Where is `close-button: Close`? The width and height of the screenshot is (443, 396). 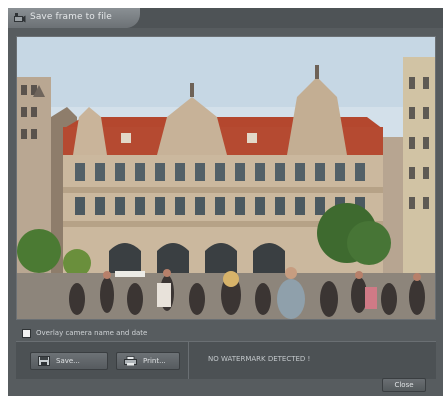
close-button: Close is located at coordinates (404, 385).